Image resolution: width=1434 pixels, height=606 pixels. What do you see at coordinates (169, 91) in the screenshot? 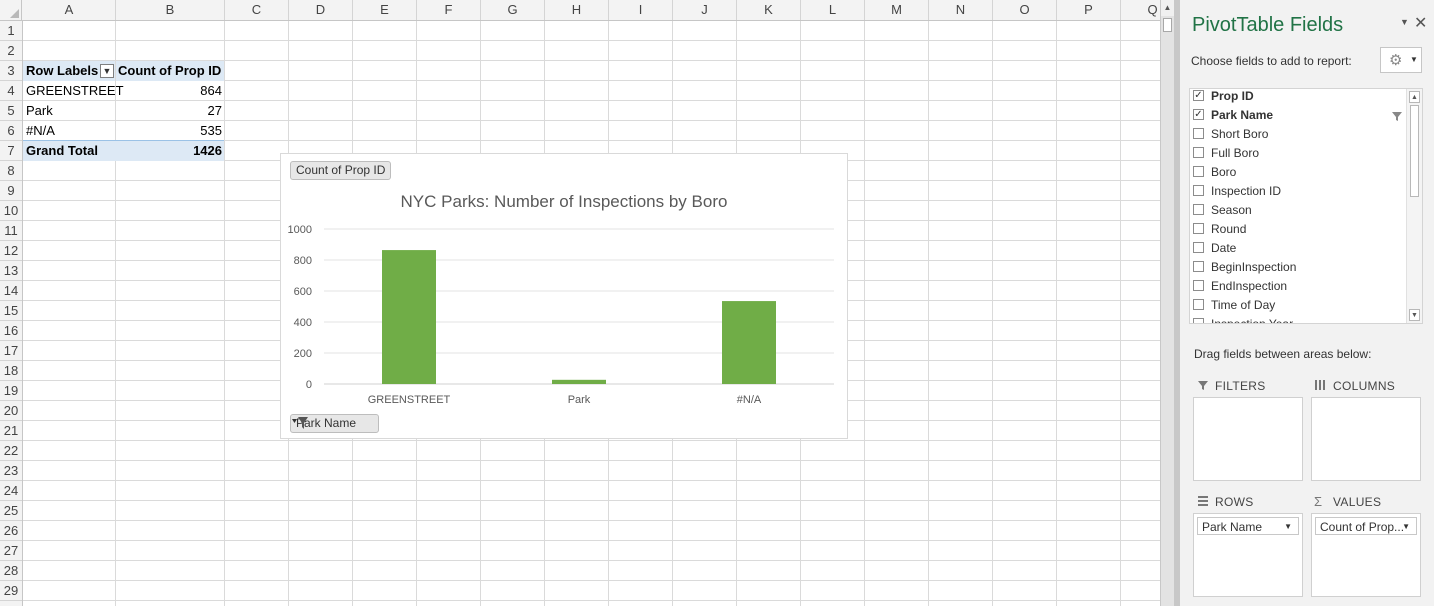
I see `pivot-row-value: 864` at bounding box center [169, 91].